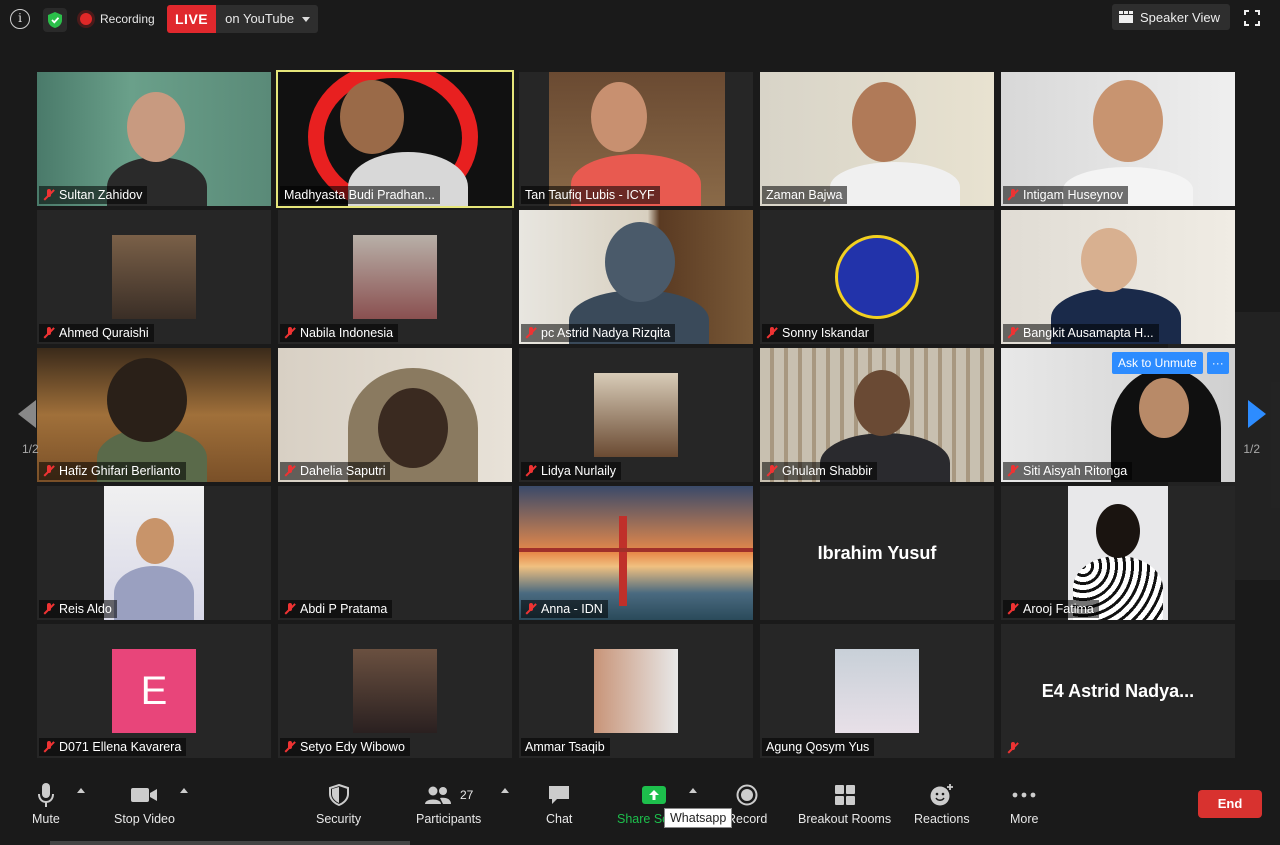  I want to click on page-indicator: 1/2, so click(30, 449).